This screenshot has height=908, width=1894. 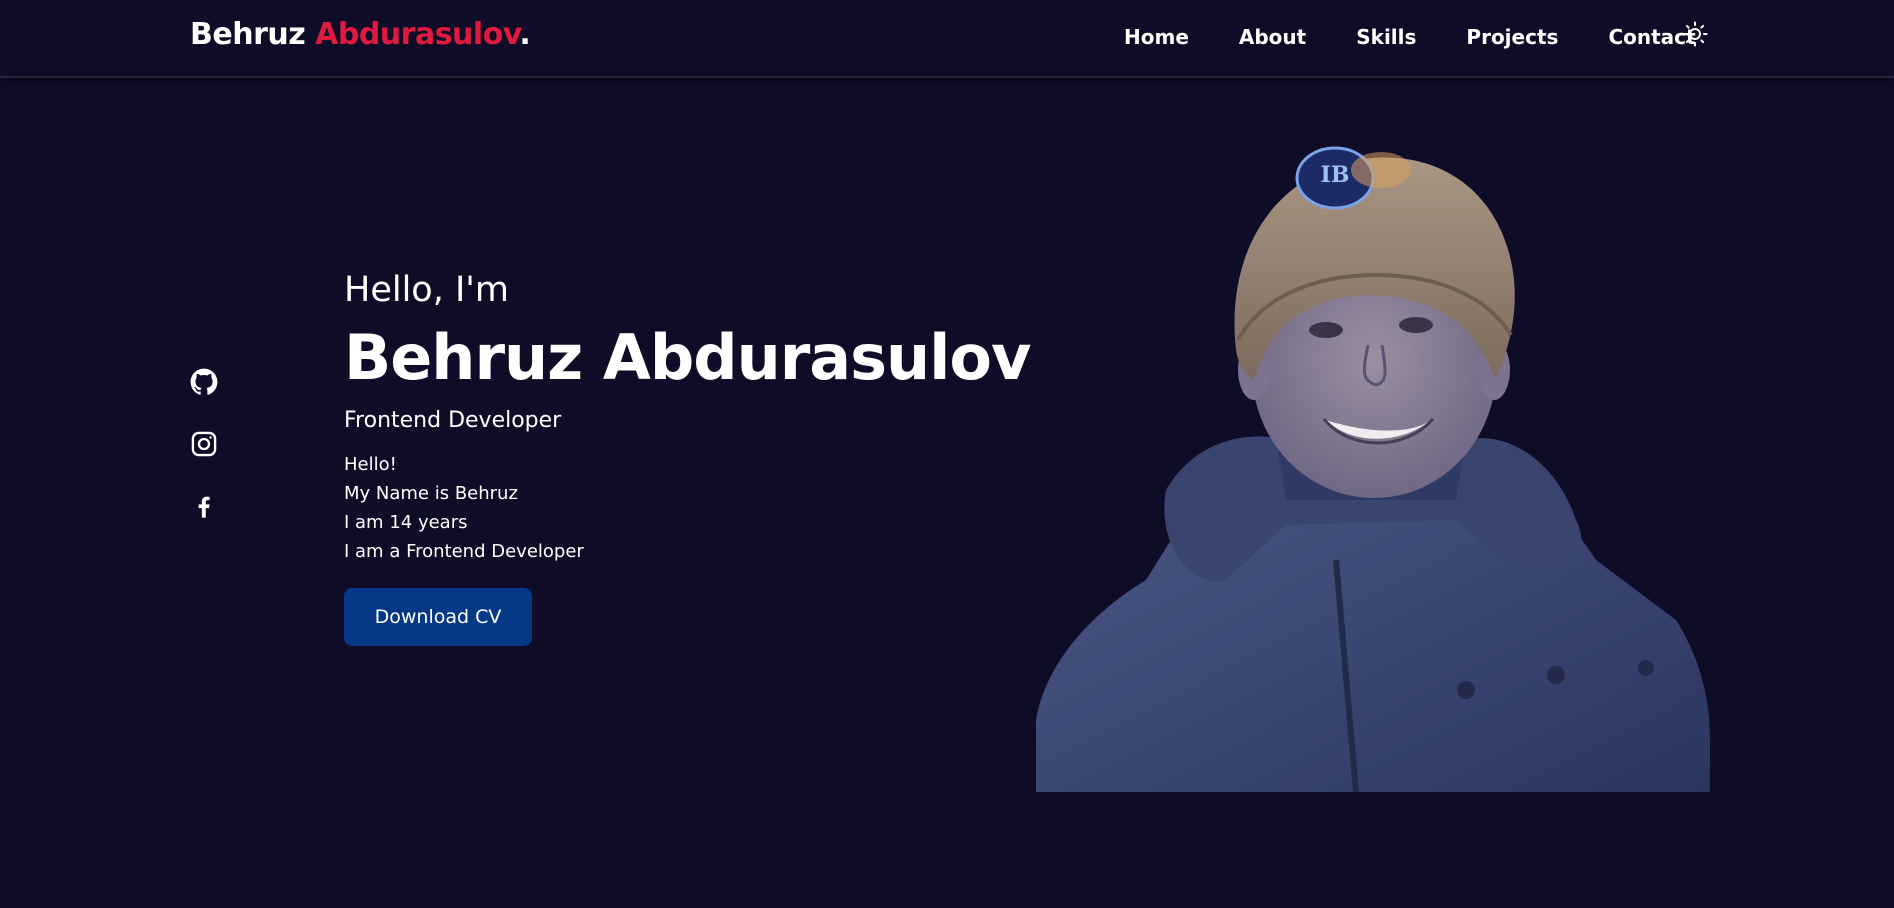 What do you see at coordinates (1695, 34) in the screenshot?
I see `sun-icon` at bounding box center [1695, 34].